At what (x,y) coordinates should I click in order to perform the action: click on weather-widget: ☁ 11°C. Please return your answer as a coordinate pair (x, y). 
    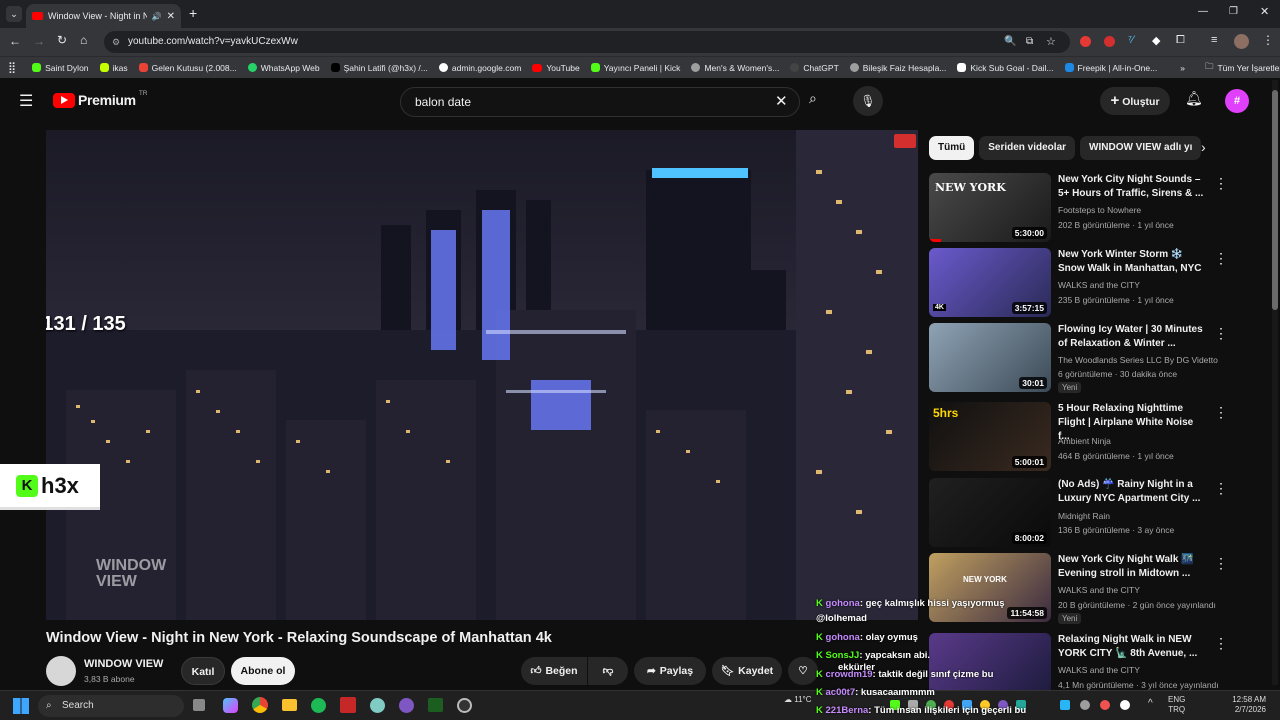
    Looking at the image, I should click on (798, 700).